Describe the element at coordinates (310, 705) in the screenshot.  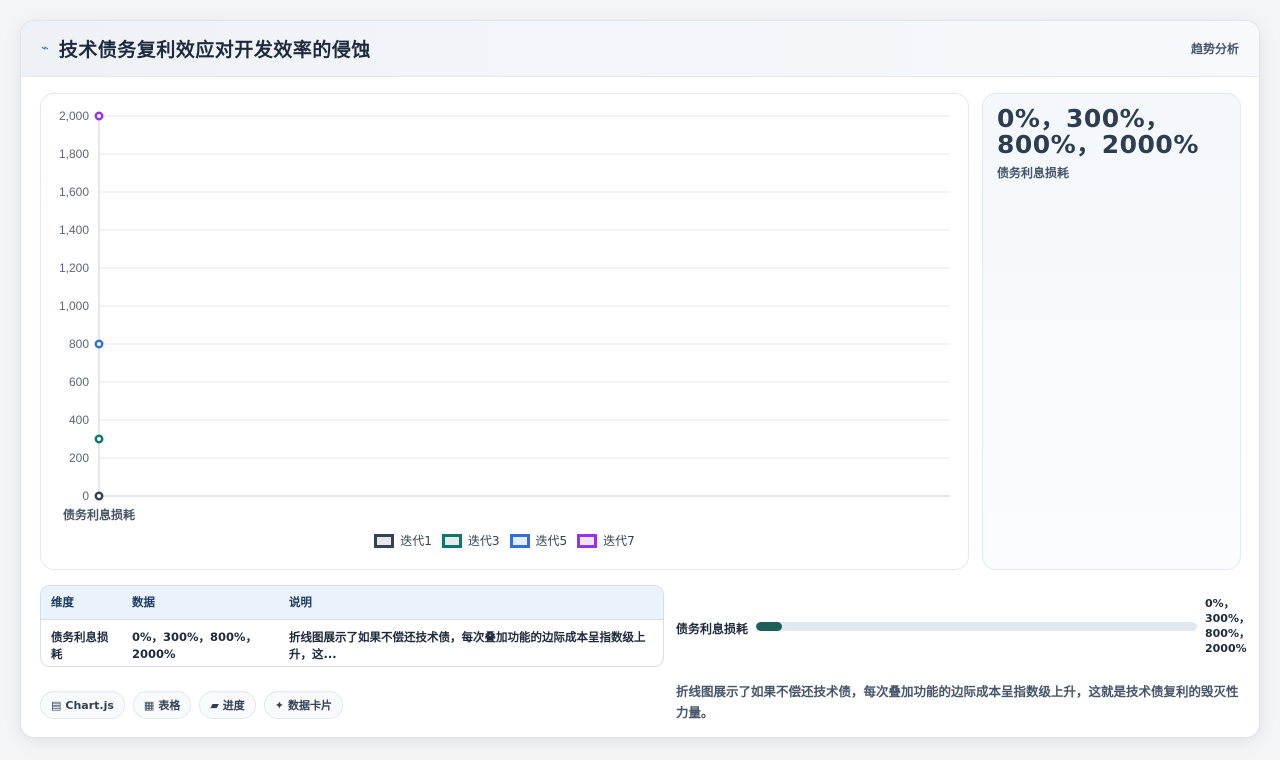
I see `chip-label: 数据卡片` at that location.